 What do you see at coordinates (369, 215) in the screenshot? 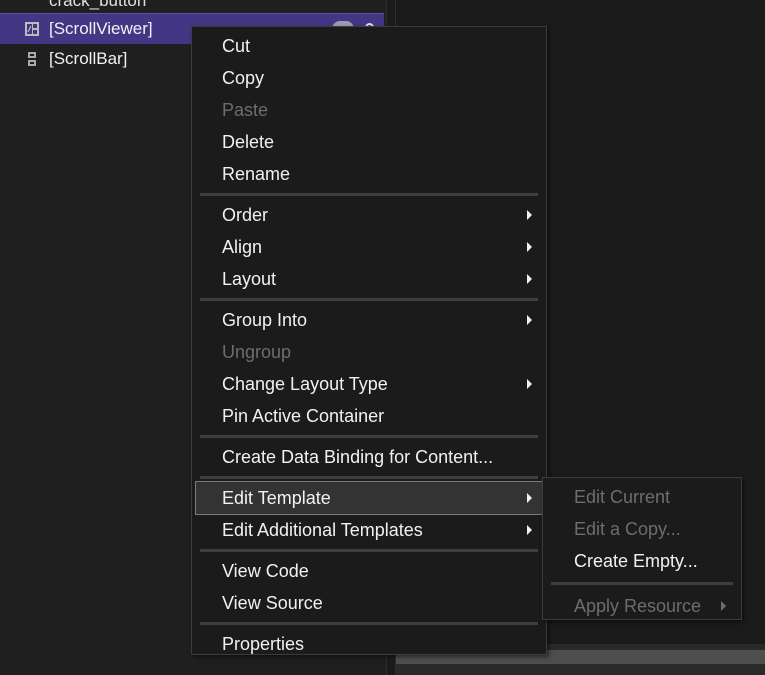
I see `menu-item-order: Order` at bounding box center [369, 215].